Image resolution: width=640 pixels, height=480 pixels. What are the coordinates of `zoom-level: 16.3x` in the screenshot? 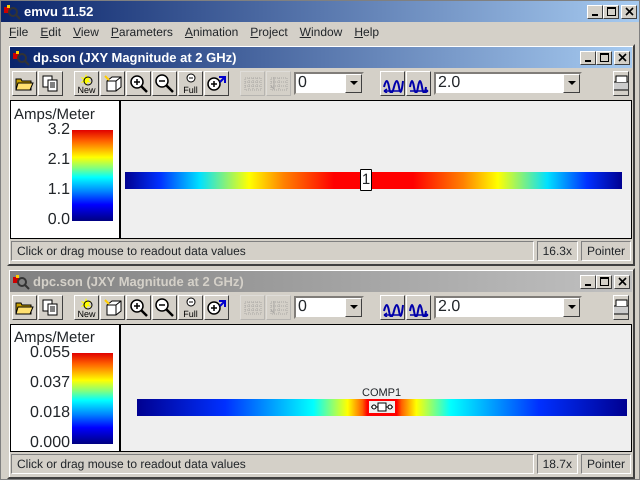 It's located at (557, 251).